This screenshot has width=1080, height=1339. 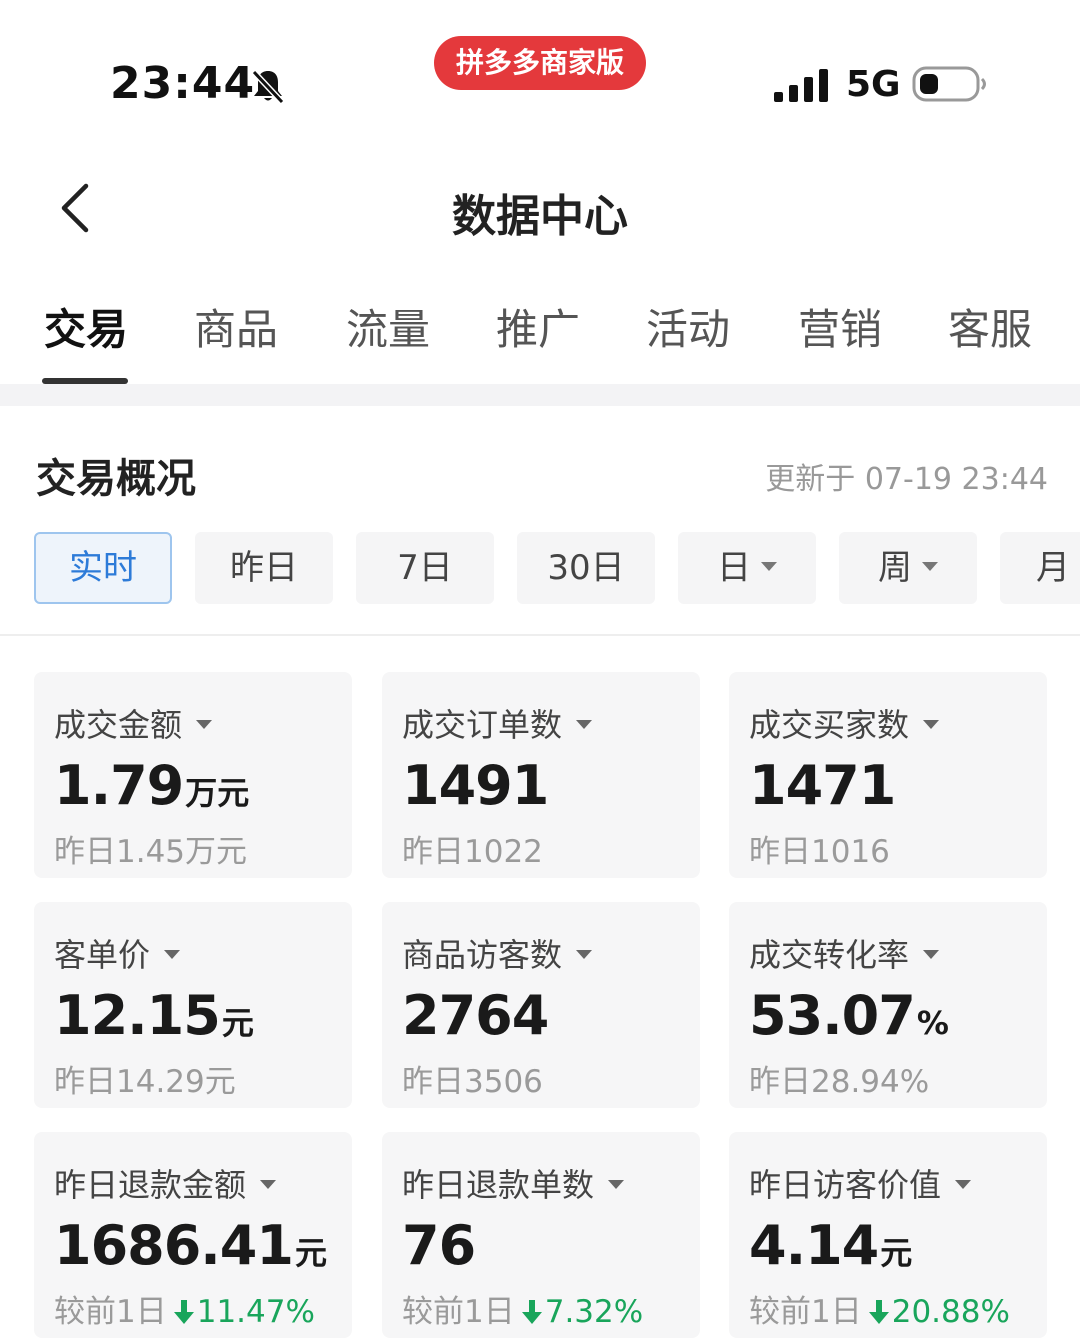 I want to click on metric-label: 成交转化率, so click(x=844, y=953).